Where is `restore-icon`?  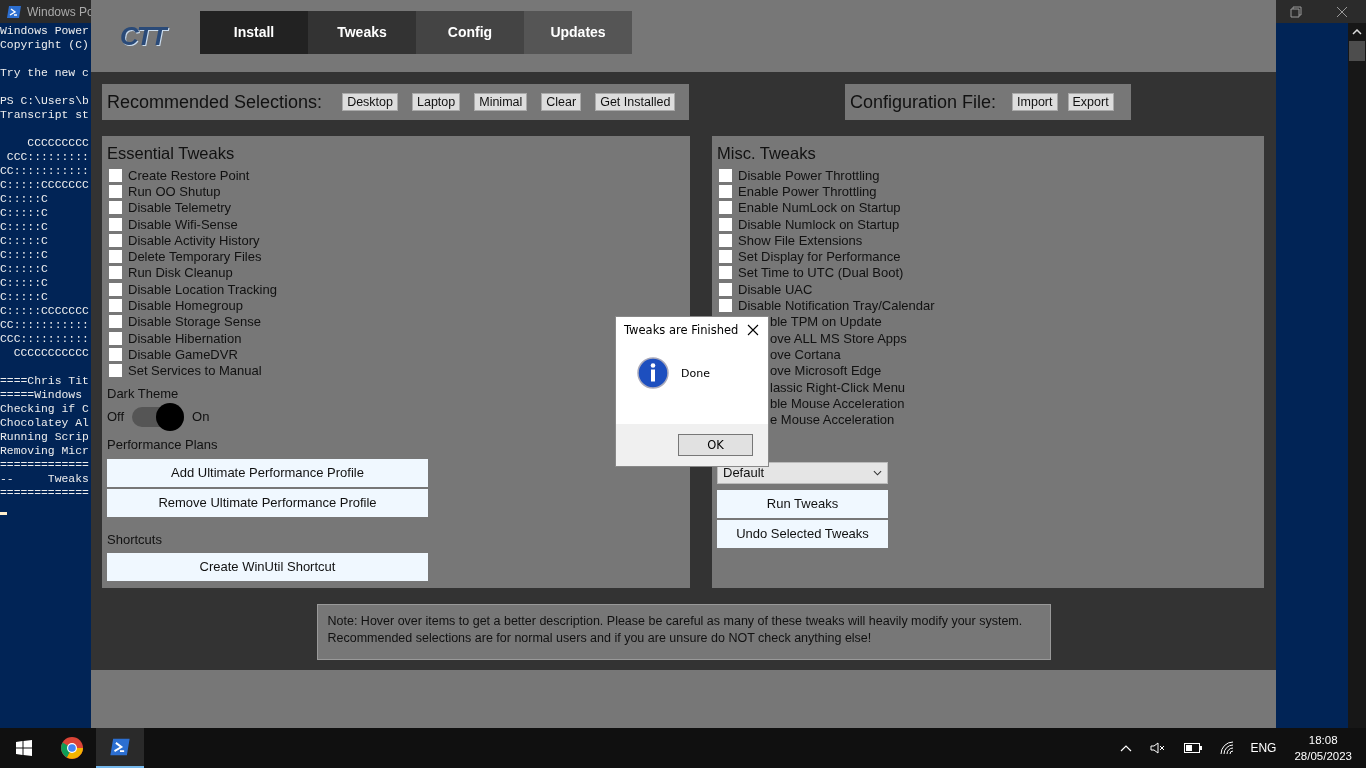
restore-icon is located at coordinates (1296, 11).